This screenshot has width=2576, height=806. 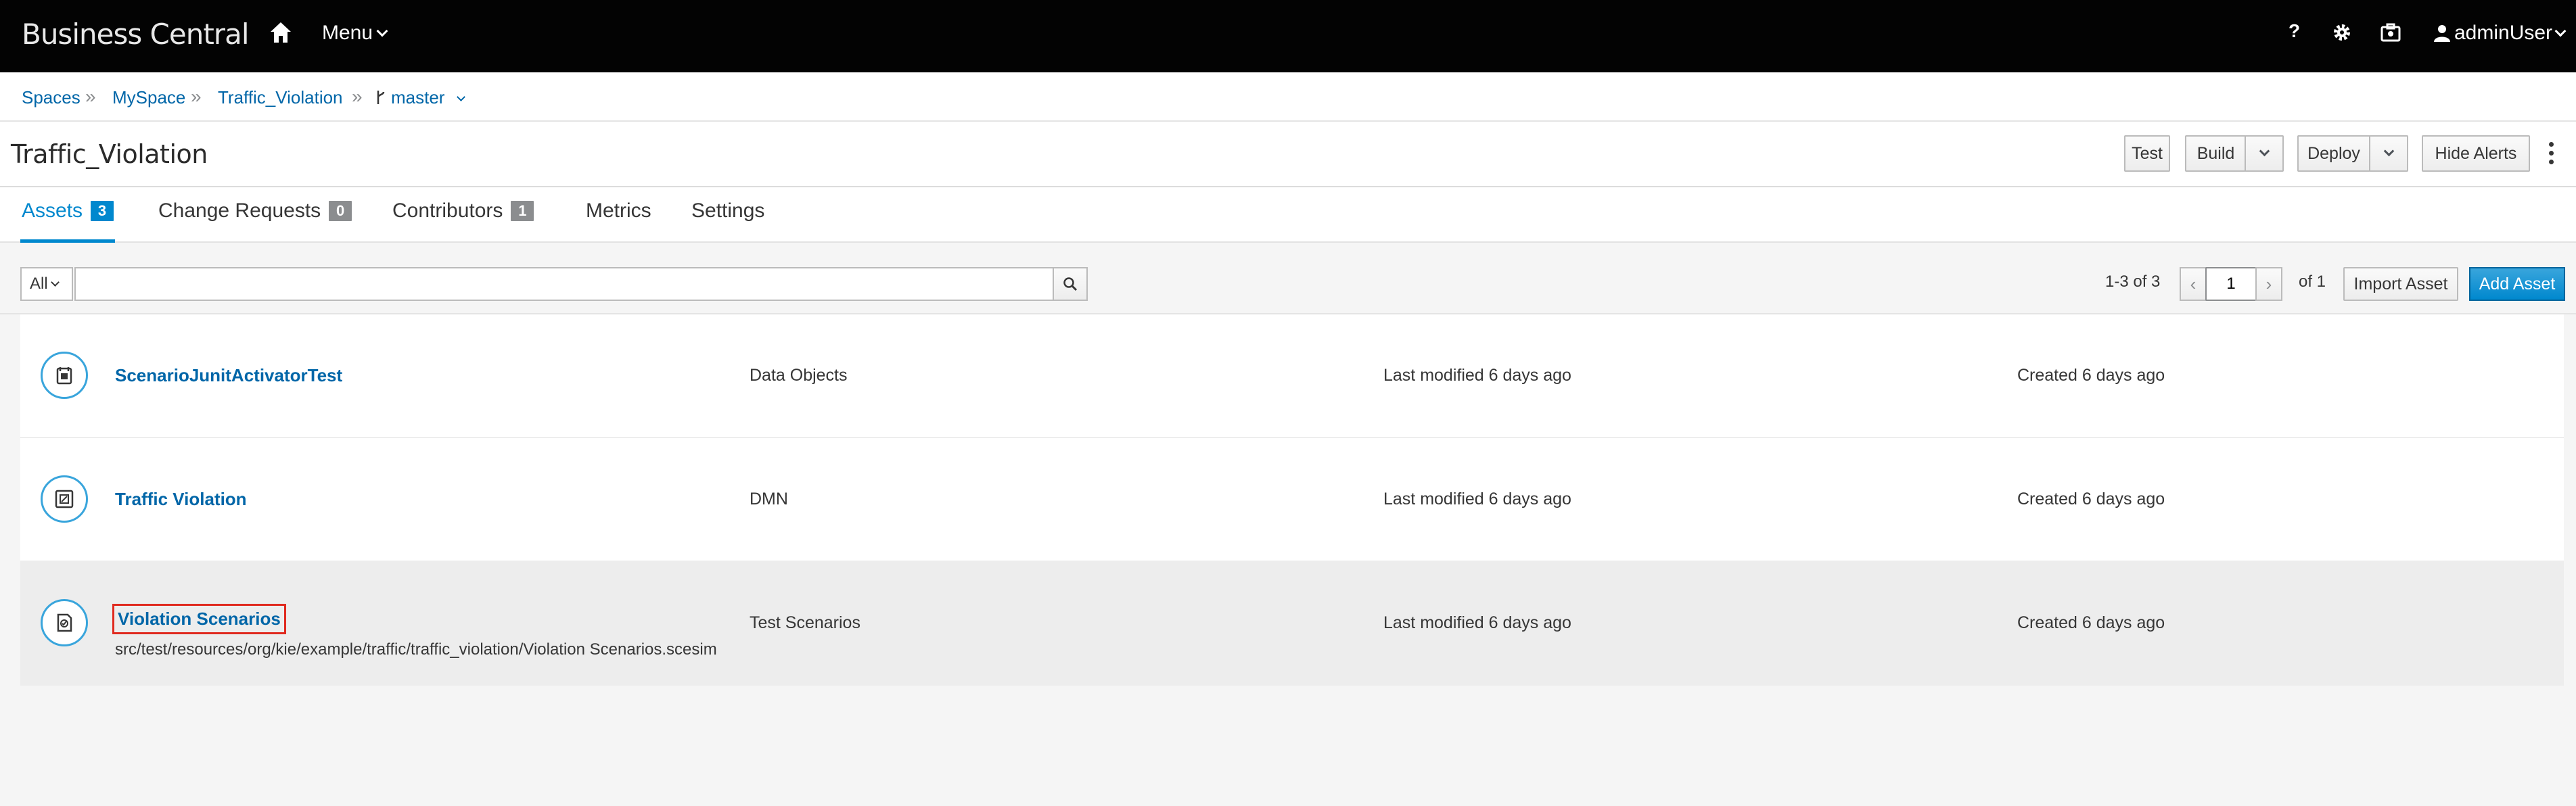 What do you see at coordinates (2390, 35) in the screenshot?
I see `admin-tools-icon` at bounding box center [2390, 35].